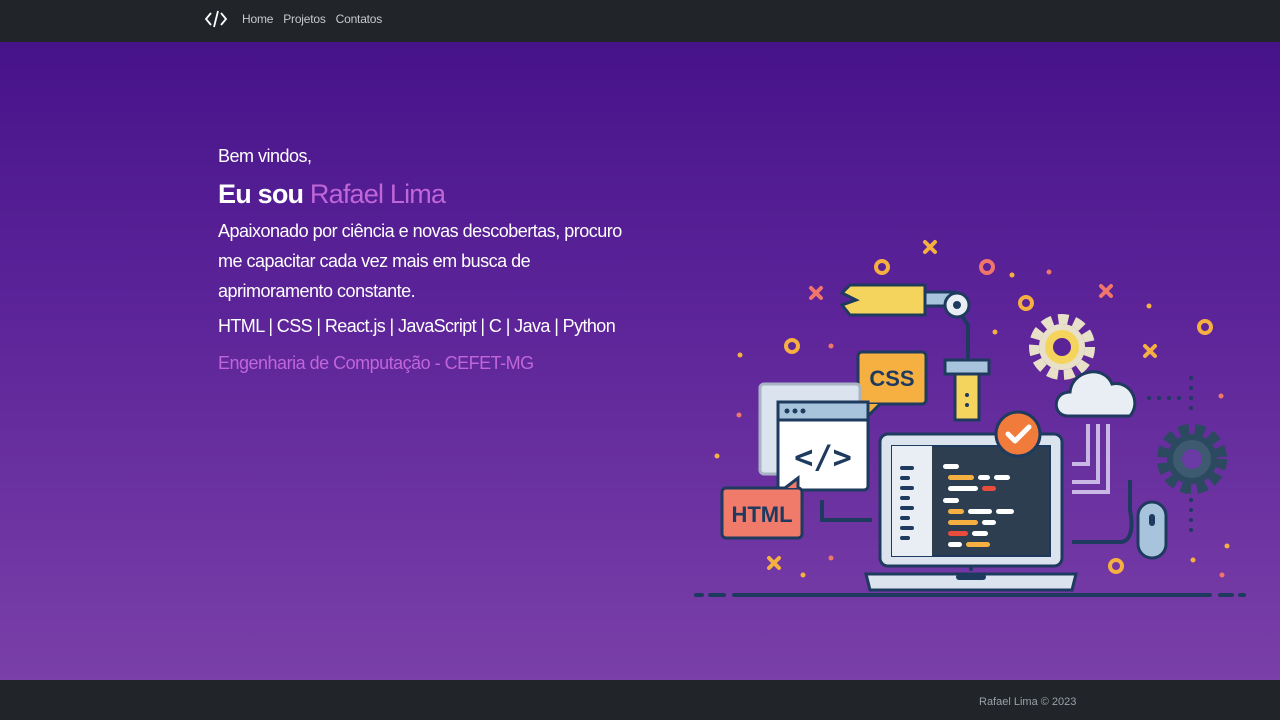 This screenshot has height=720, width=1280. What do you see at coordinates (846, 511) in the screenshot?
I see `cable` at bounding box center [846, 511].